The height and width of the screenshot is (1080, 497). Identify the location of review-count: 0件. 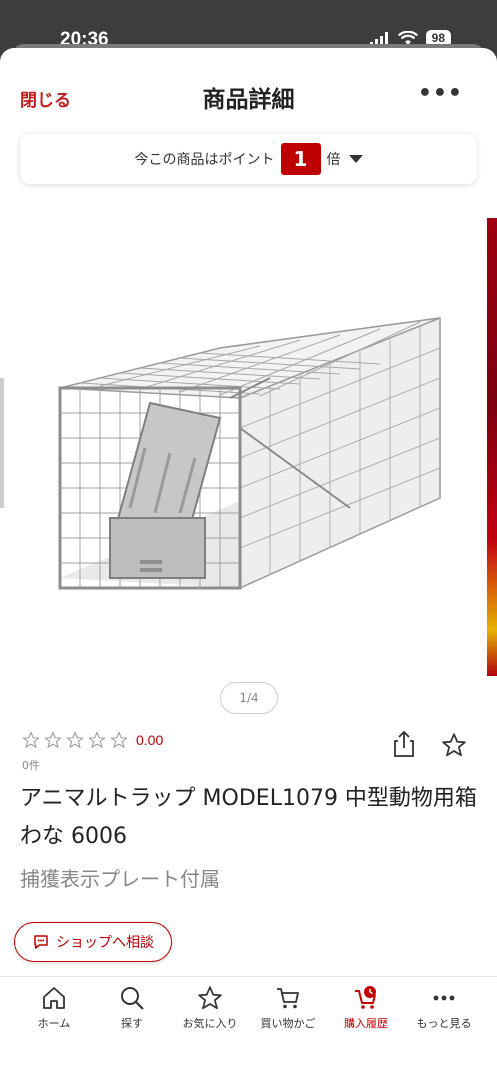
(31, 765).